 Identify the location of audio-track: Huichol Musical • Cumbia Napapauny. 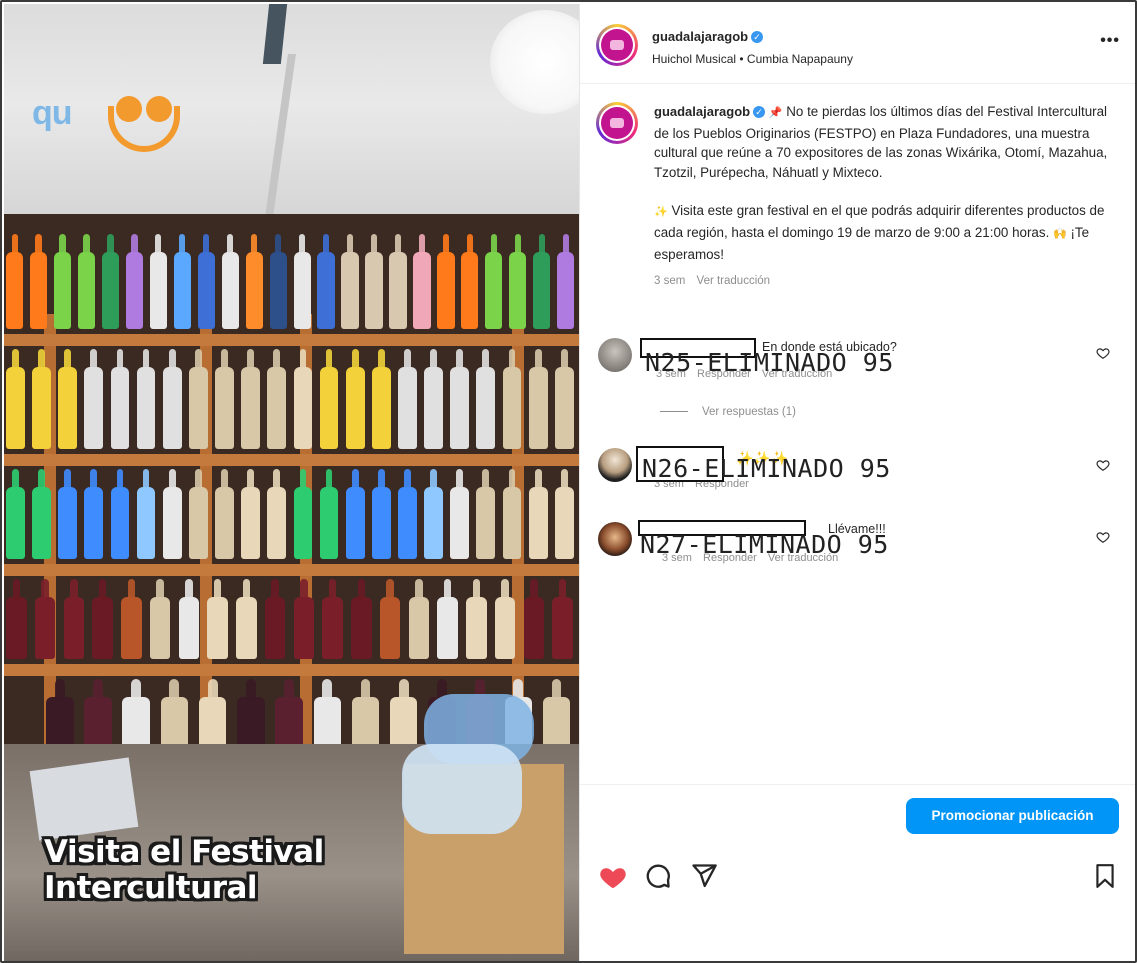
(752, 59).